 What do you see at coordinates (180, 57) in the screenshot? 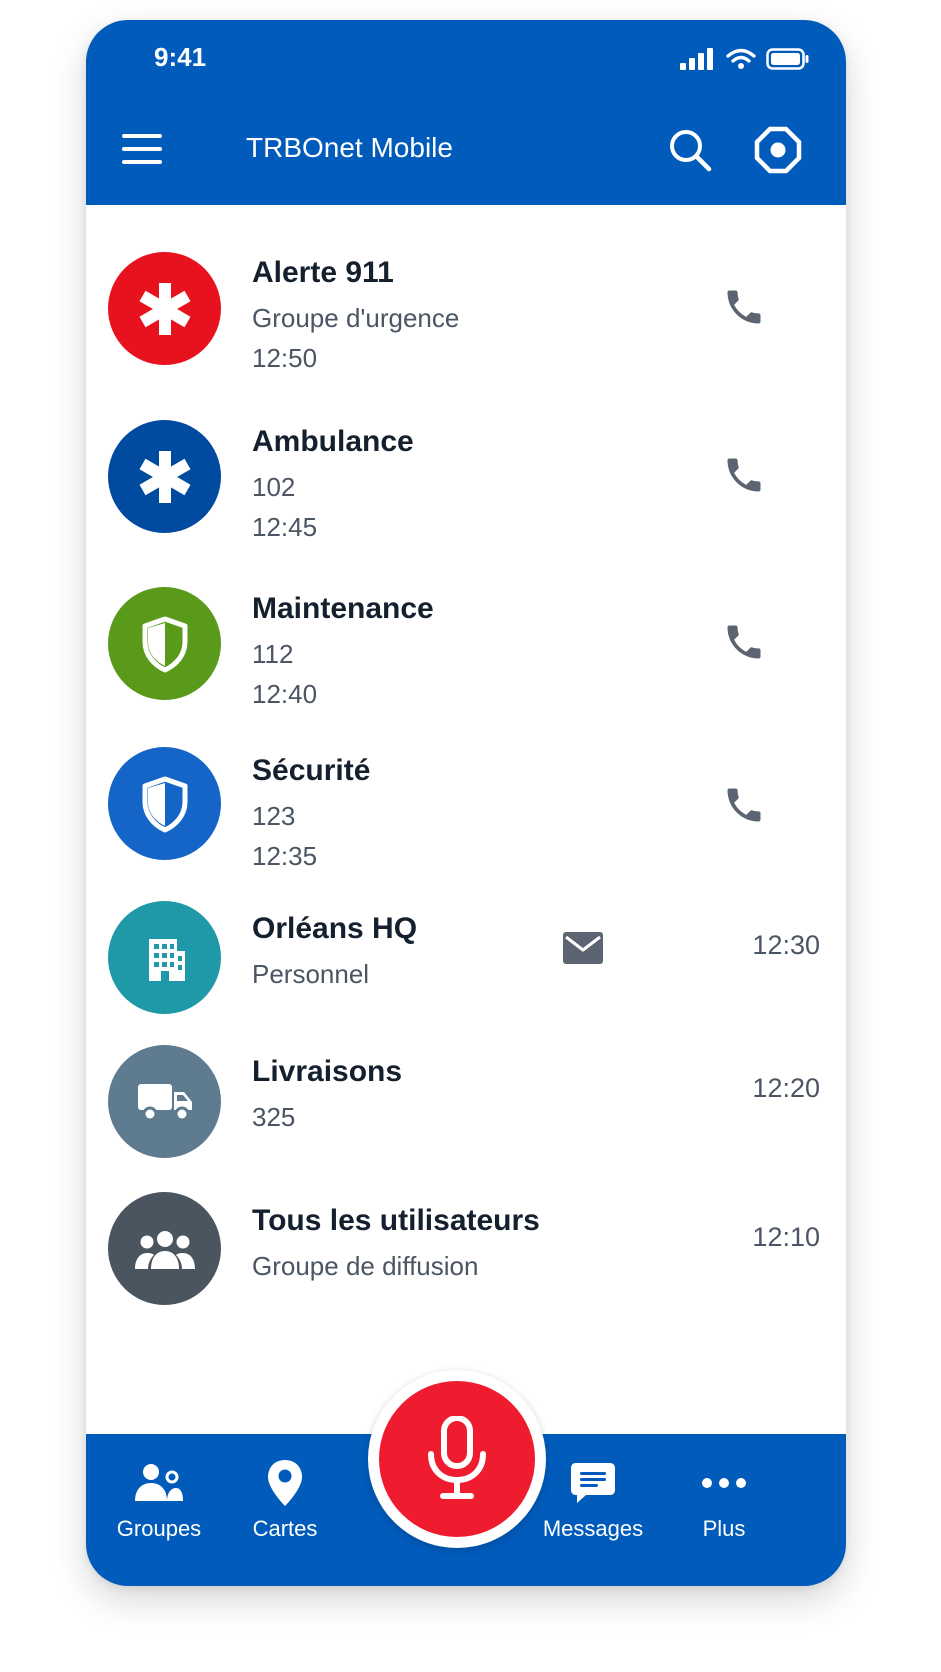
I see `status-time: 9:41` at bounding box center [180, 57].